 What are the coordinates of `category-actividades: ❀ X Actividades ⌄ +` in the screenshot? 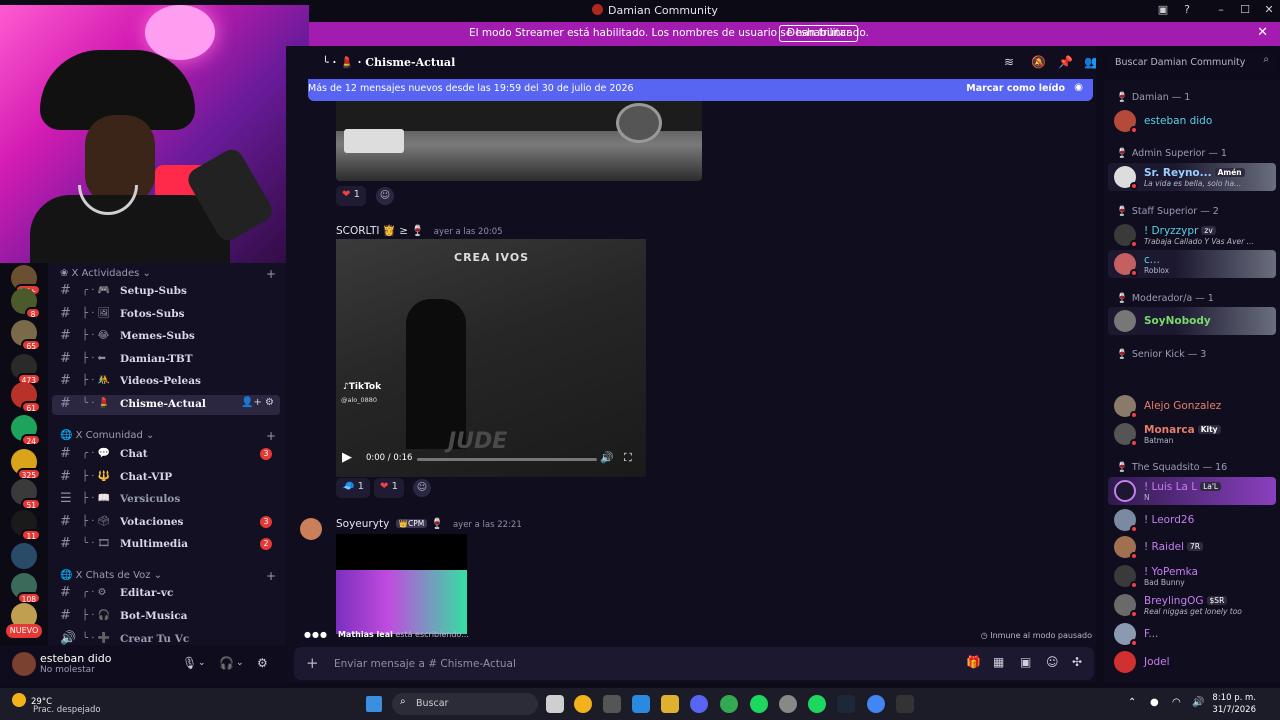 It's located at (168, 274).